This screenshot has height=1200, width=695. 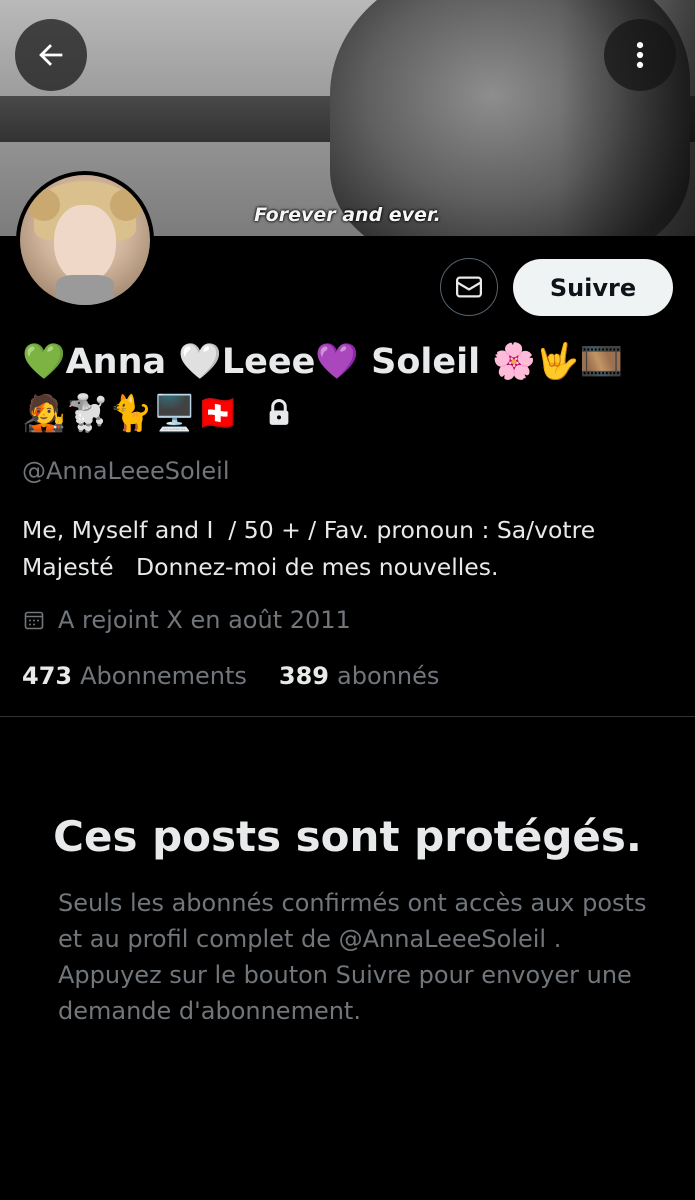 I want to click on lock-icon, so click(x=279, y=417).